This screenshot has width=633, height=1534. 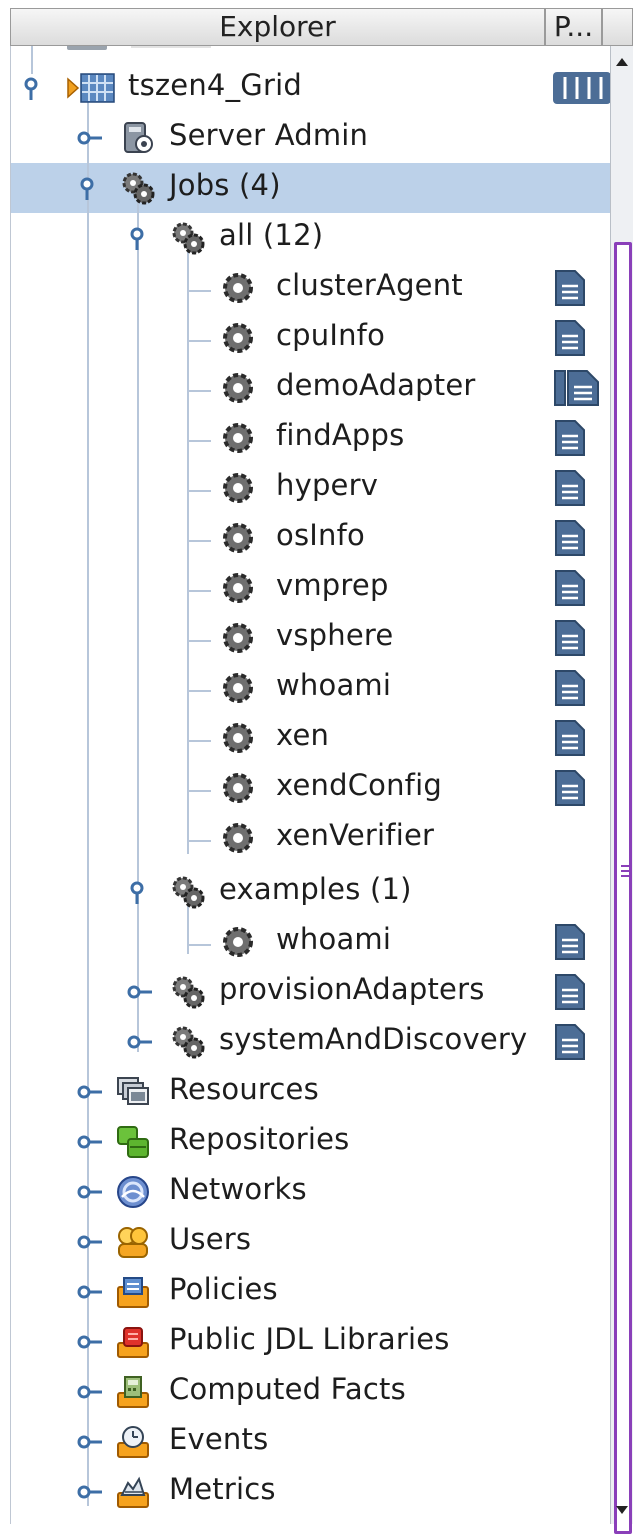 I want to click on tree-row-networks: Networks, so click(x=311, y=1192).